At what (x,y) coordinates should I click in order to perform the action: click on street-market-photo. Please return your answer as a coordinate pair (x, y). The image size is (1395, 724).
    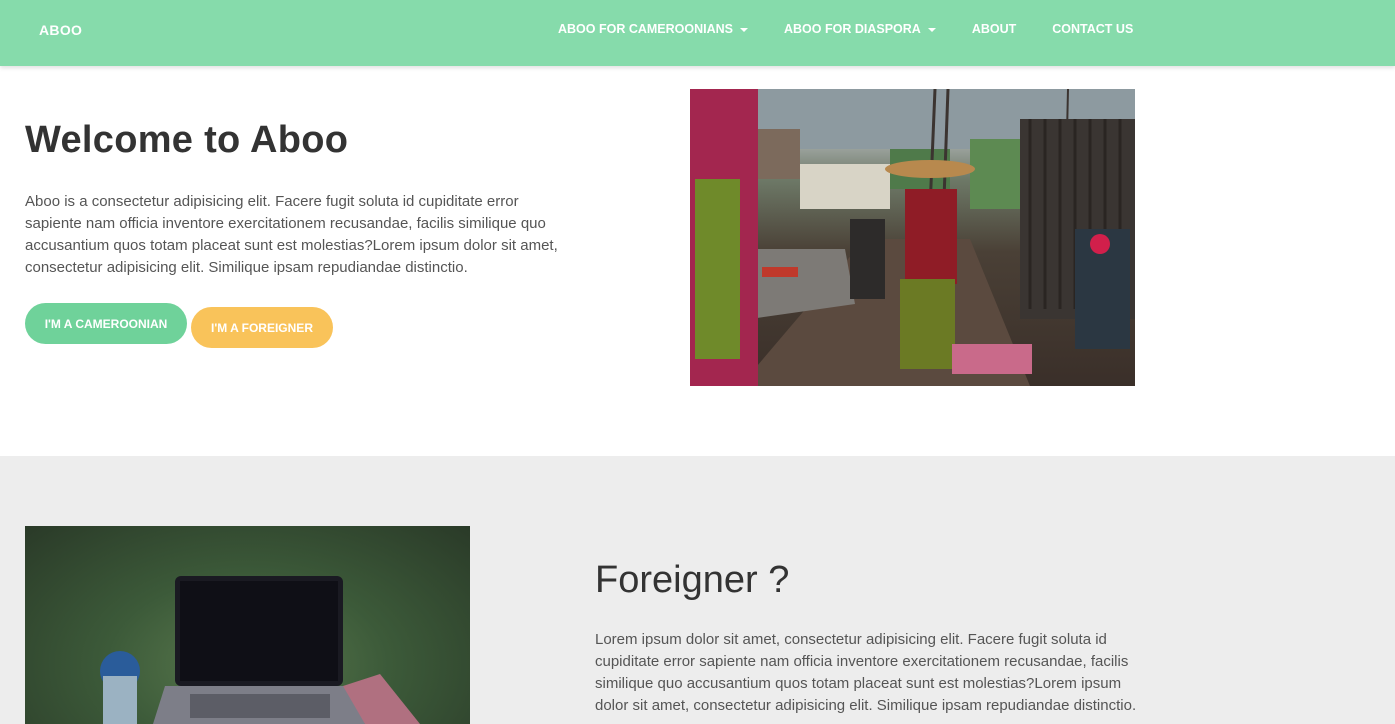
    Looking at the image, I should click on (912, 237).